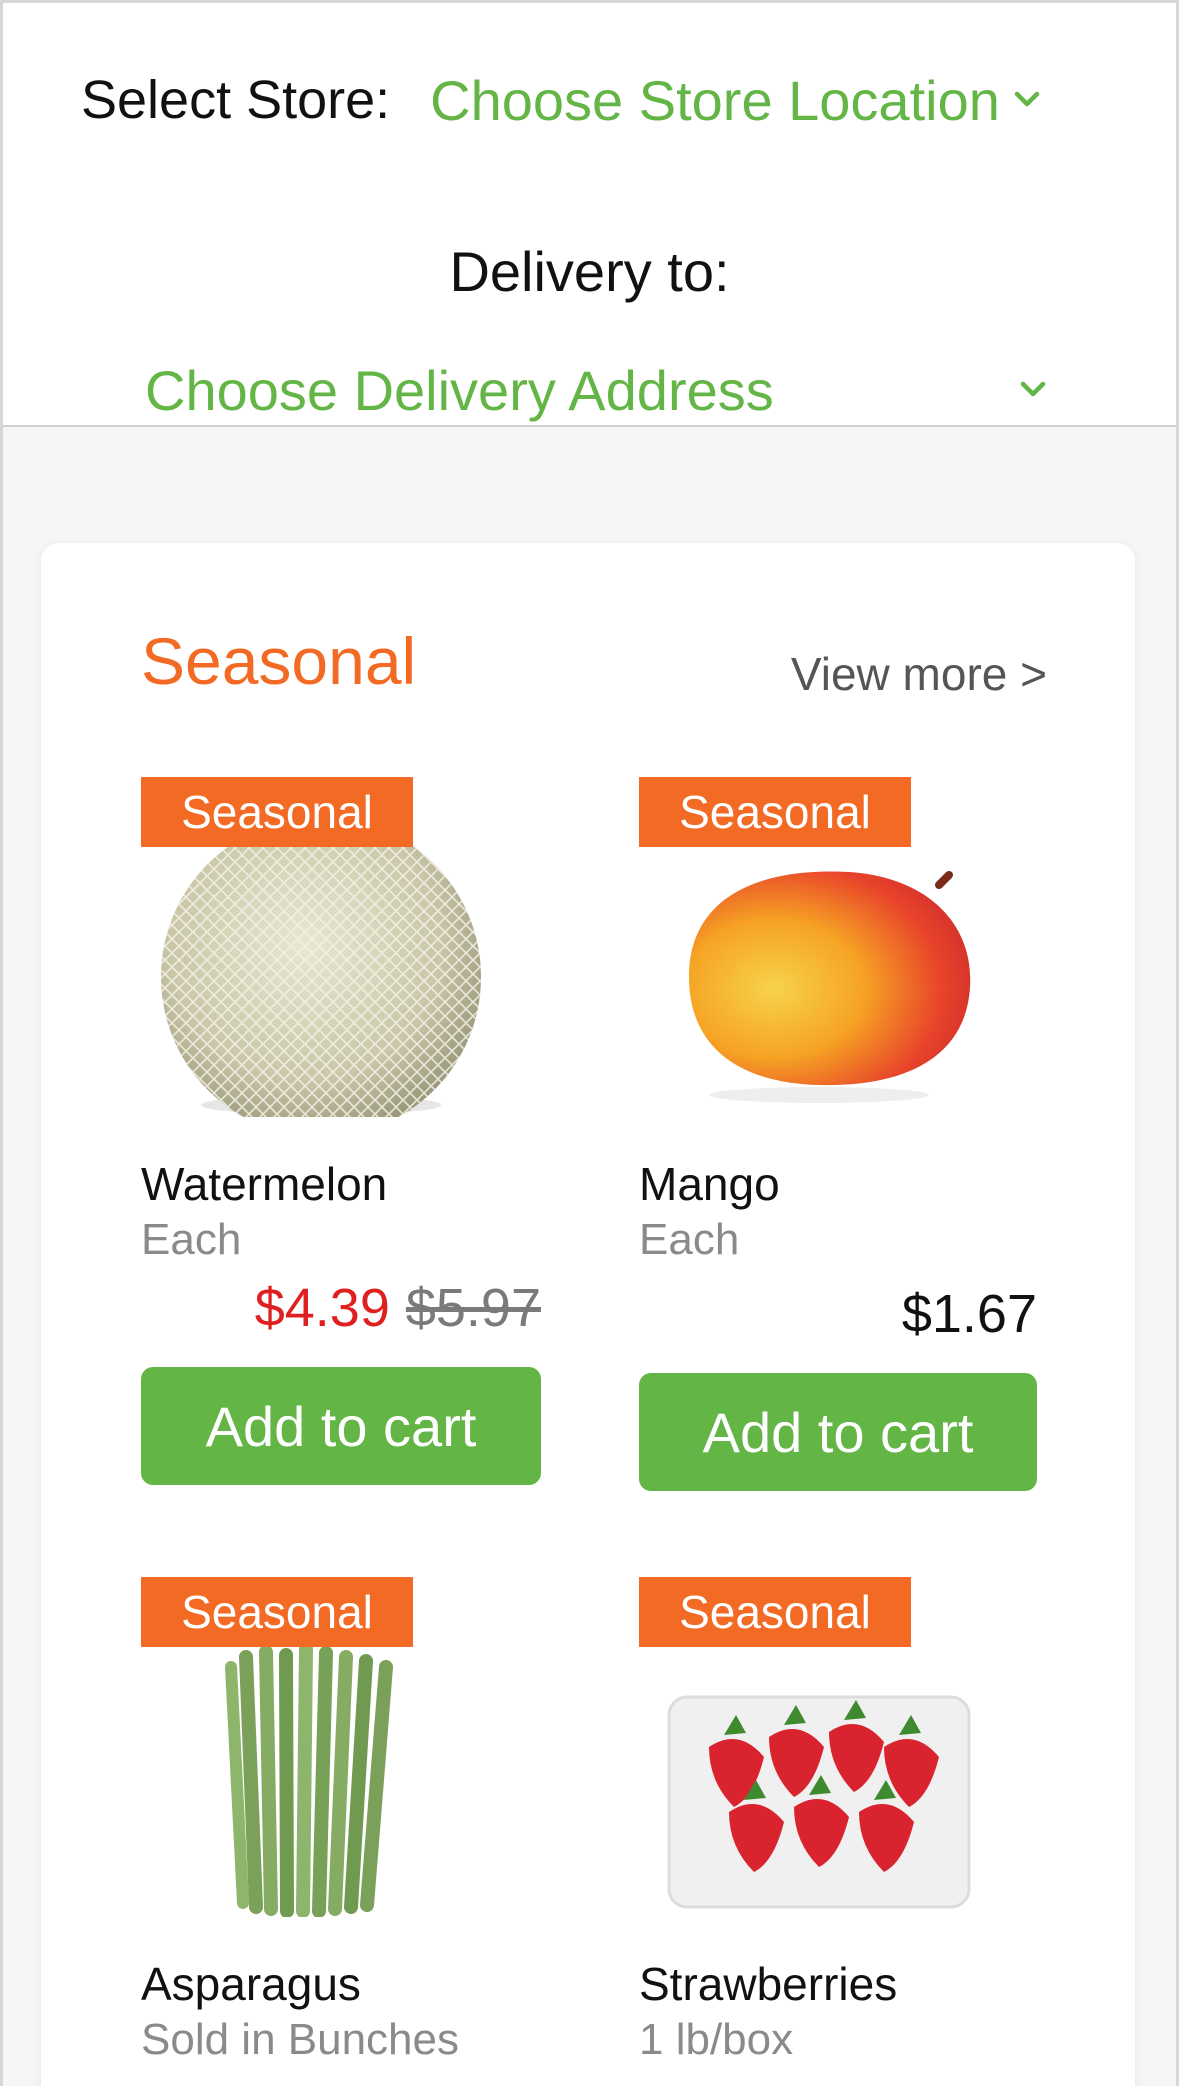 The image size is (1179, 2086). Describe the element at coordinates (316, 1772) in the screenshot. I see `asparagus-image` at that location.